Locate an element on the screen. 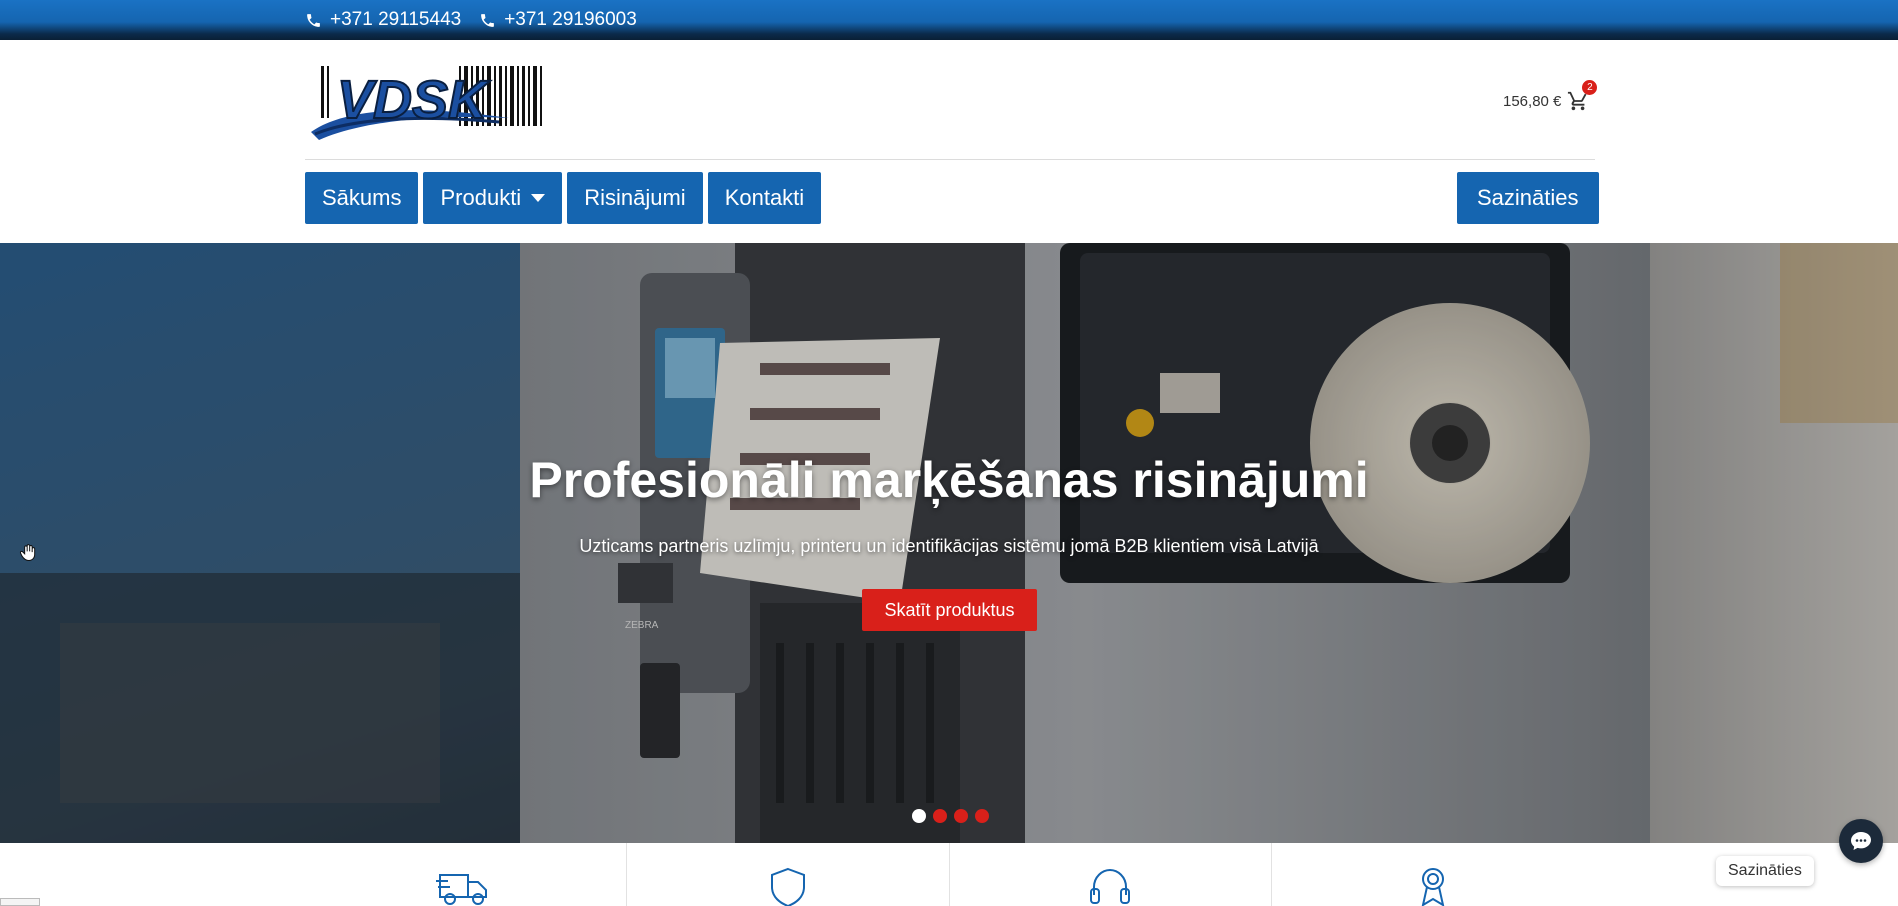 The image size is (1898, 906). svg-text: VDSK is located at coordinates (414, 100).